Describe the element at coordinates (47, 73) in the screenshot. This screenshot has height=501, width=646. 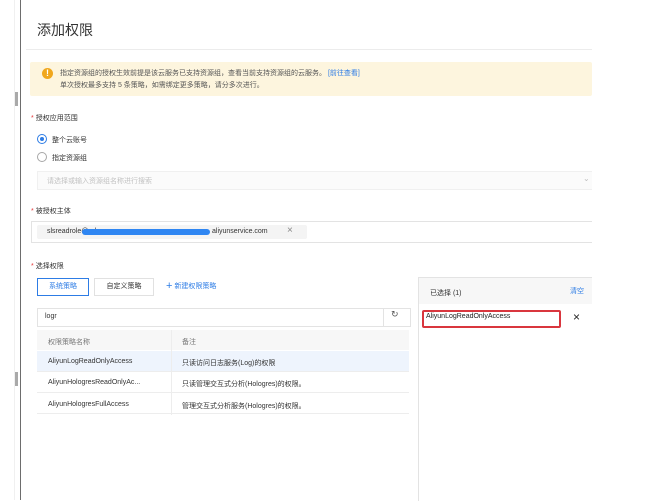
I see `warning-icon: !` at that location.